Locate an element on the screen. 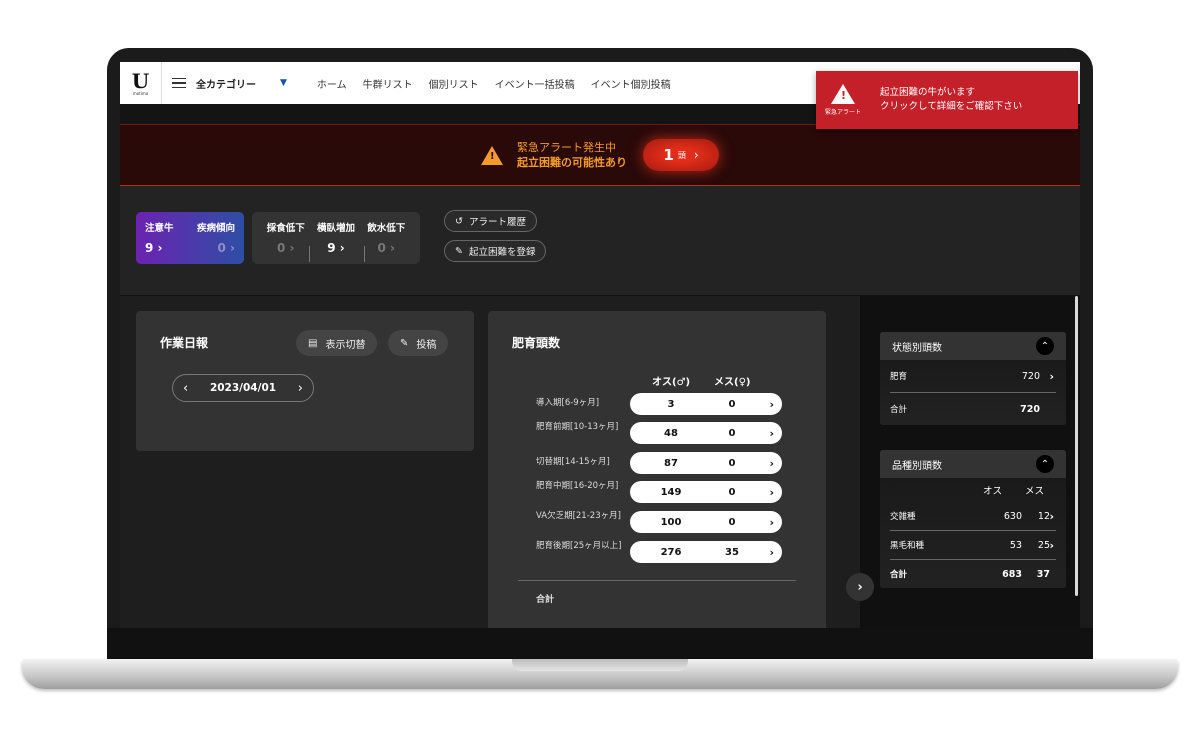 The width and height of the screenshot is (1200, 737). banner-message: 緊急アラート発生中 起立困難の可能性あり is located at coordinates (572, 155).